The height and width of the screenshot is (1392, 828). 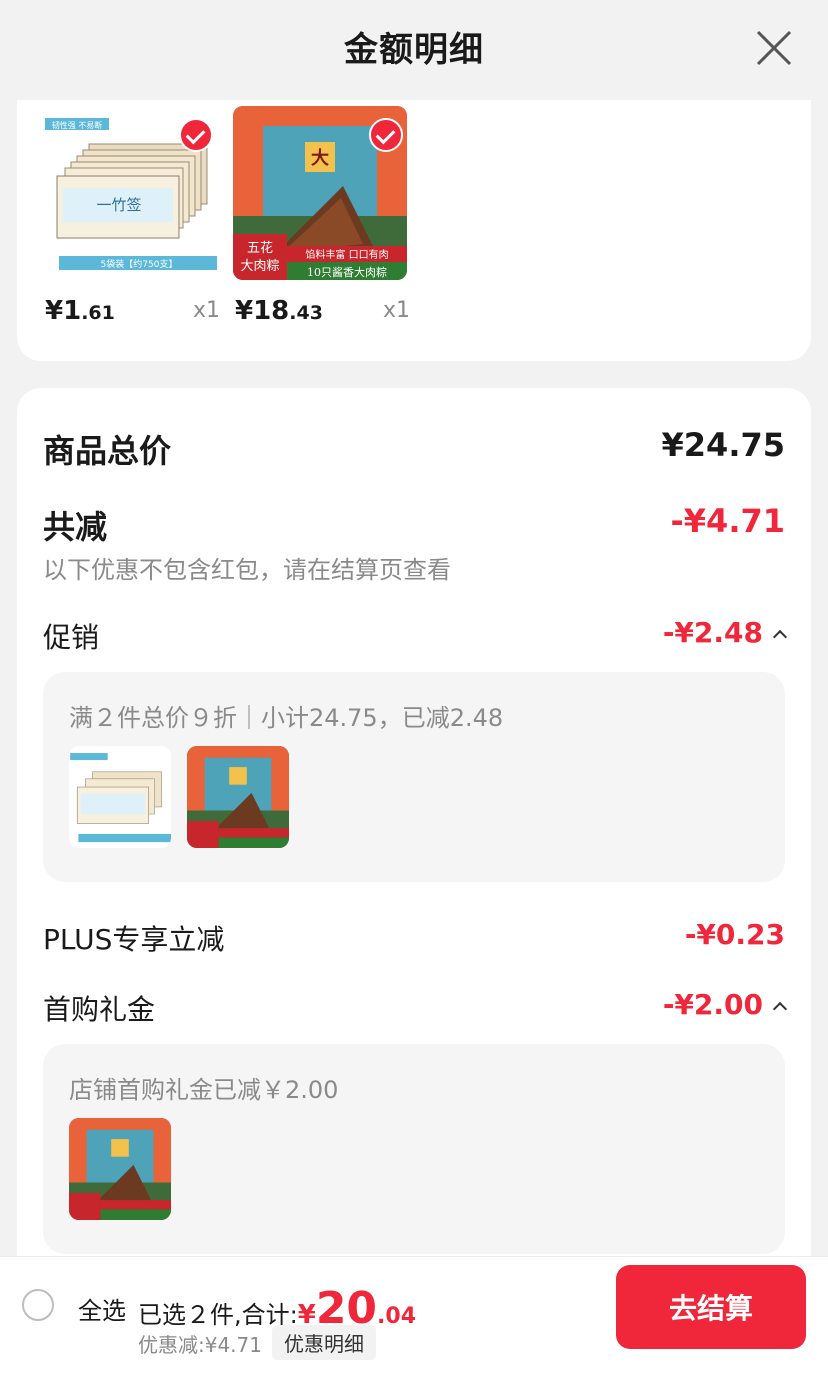 I want to click on select-all-label: 全选, so click(x=102, y=1308).